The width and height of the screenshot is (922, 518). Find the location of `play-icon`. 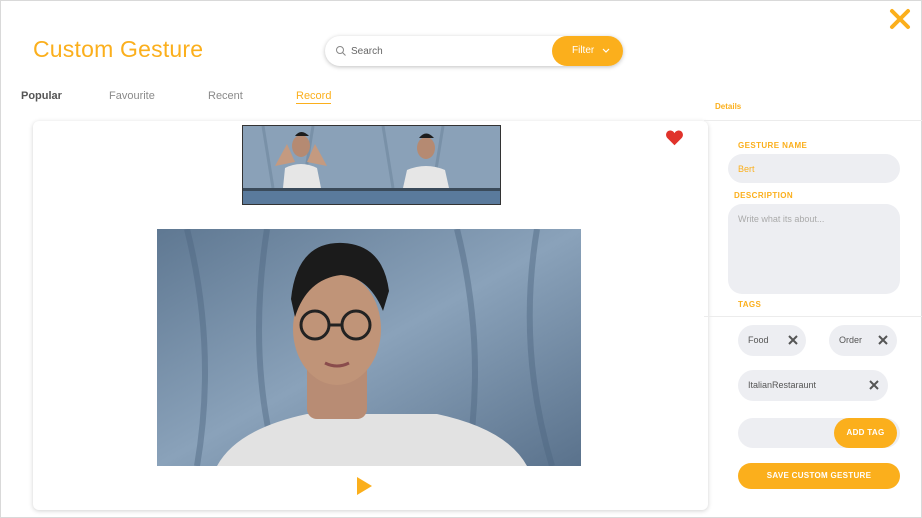

play-icon is located at coordinates (364, 486).